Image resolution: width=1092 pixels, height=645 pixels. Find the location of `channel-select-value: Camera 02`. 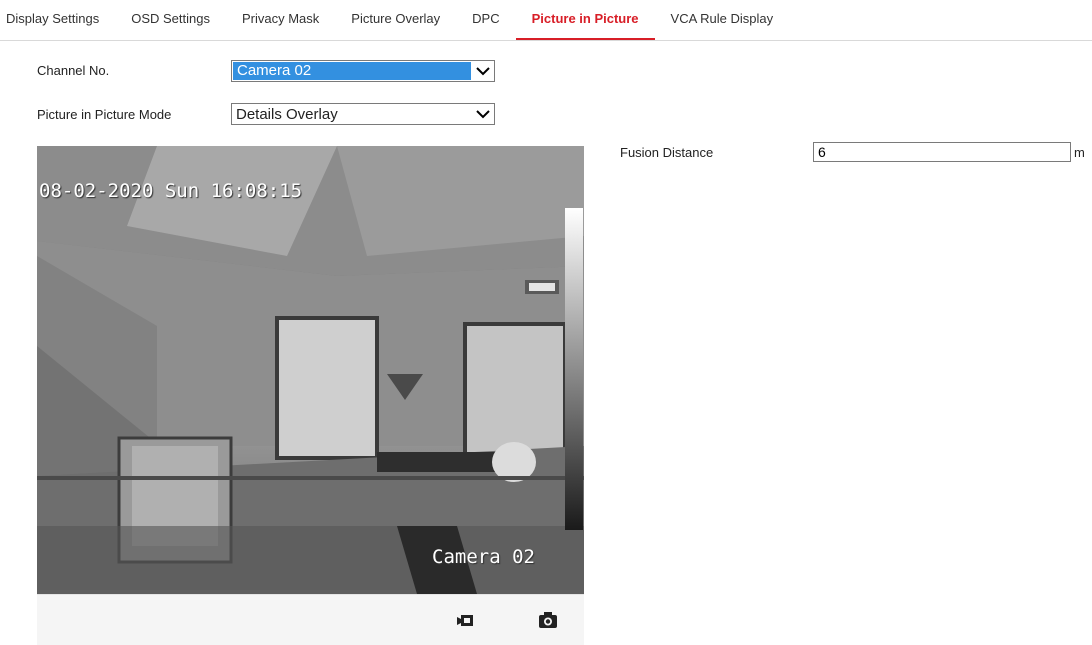

channel-select-value: Camera 02 is located at coordinates (352, 71).